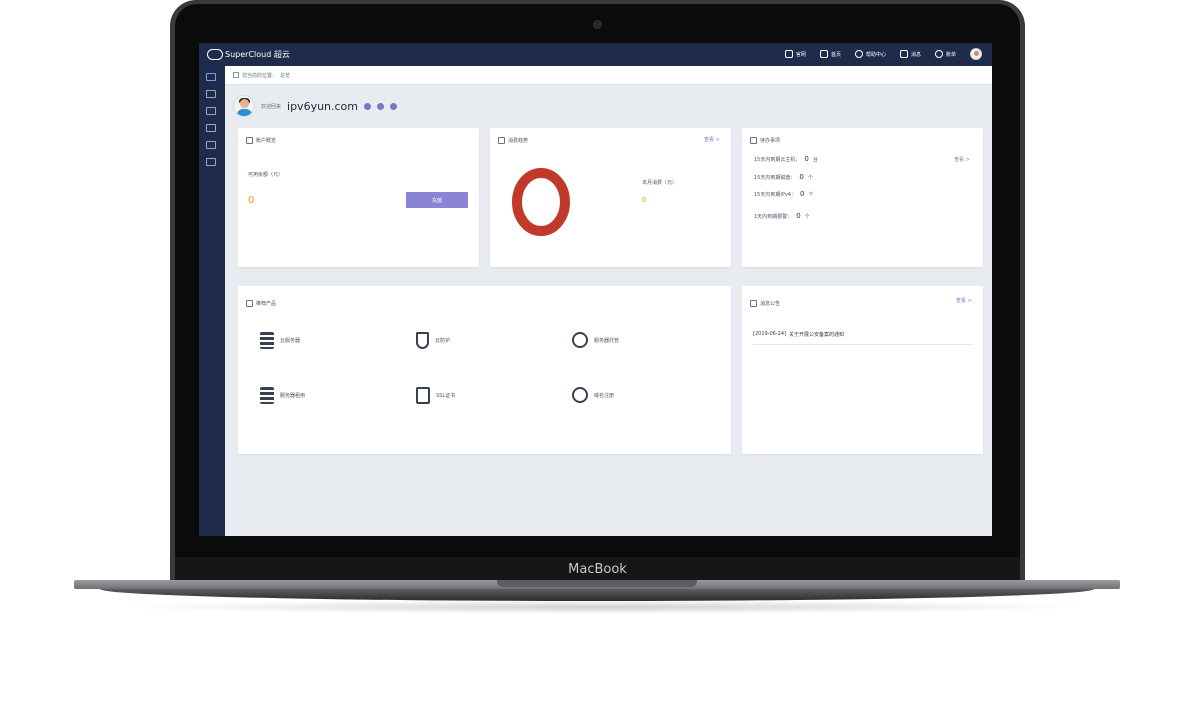 The image size is (1204, 727). Describe the element at coordinates (211, 111) in the screenshot. I see `grid-icon` at that location.